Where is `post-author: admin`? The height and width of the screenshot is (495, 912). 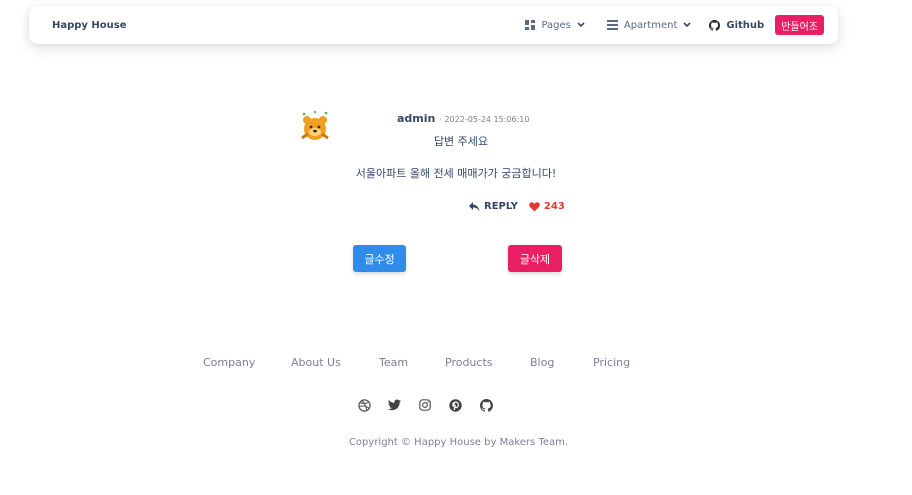 post-author: admin is located at coordinates (416, 118).